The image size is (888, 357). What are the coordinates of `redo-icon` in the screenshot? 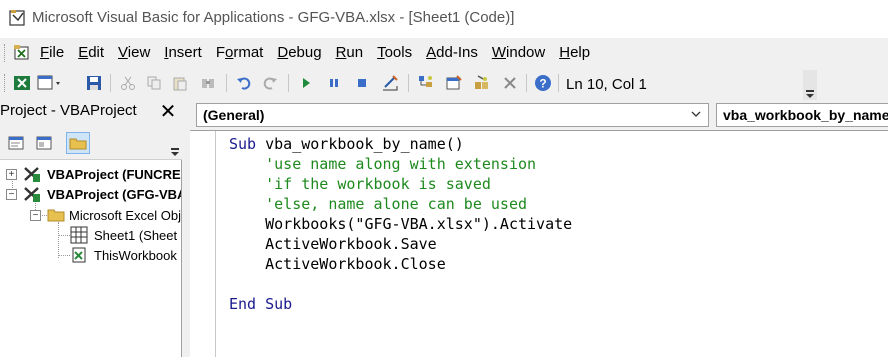 It's located at (270, 83).